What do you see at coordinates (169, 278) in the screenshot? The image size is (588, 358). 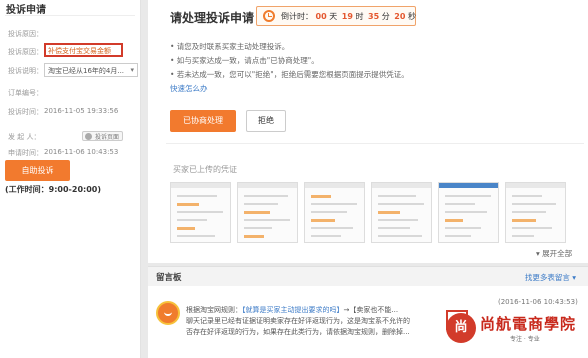 I see `message-board-title: 留言板` at bounding box center [169, 278].